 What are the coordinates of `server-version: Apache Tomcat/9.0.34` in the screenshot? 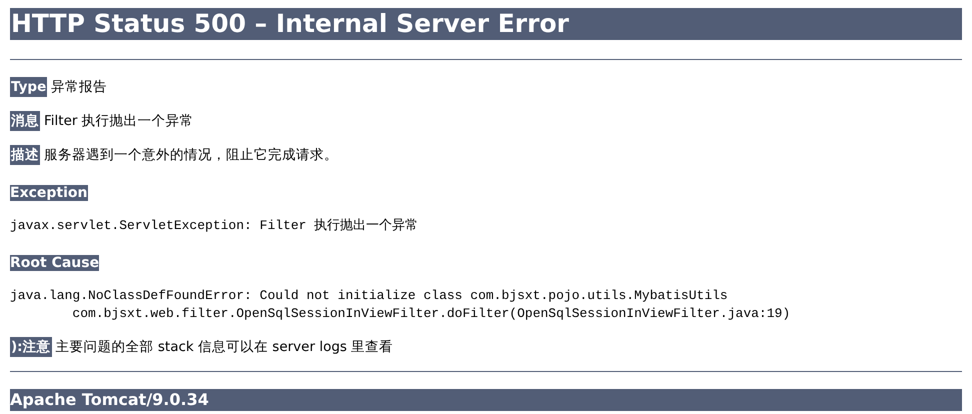 It's located at (486, 400).